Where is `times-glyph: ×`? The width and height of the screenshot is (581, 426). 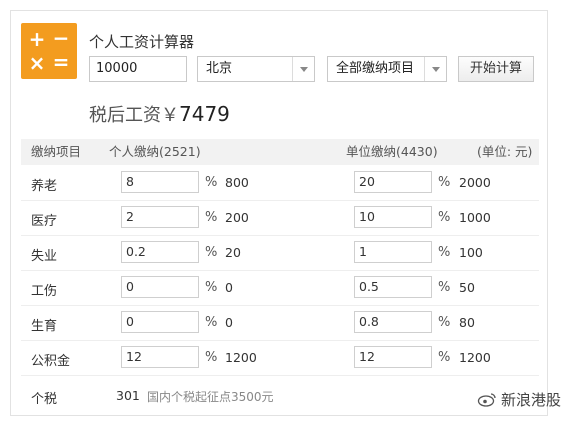 times-glyph: × is located at coordinates (37, 63).